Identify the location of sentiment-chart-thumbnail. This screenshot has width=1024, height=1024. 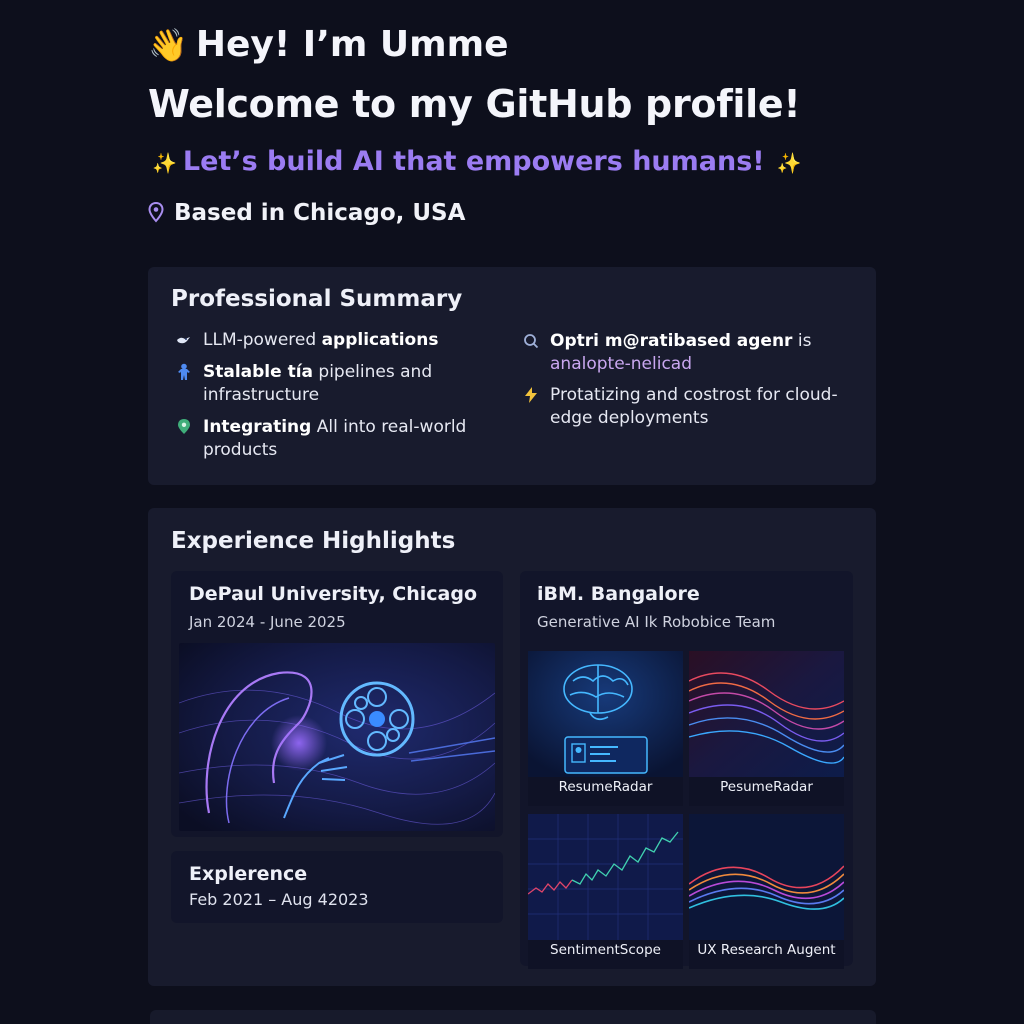
(605, 877).